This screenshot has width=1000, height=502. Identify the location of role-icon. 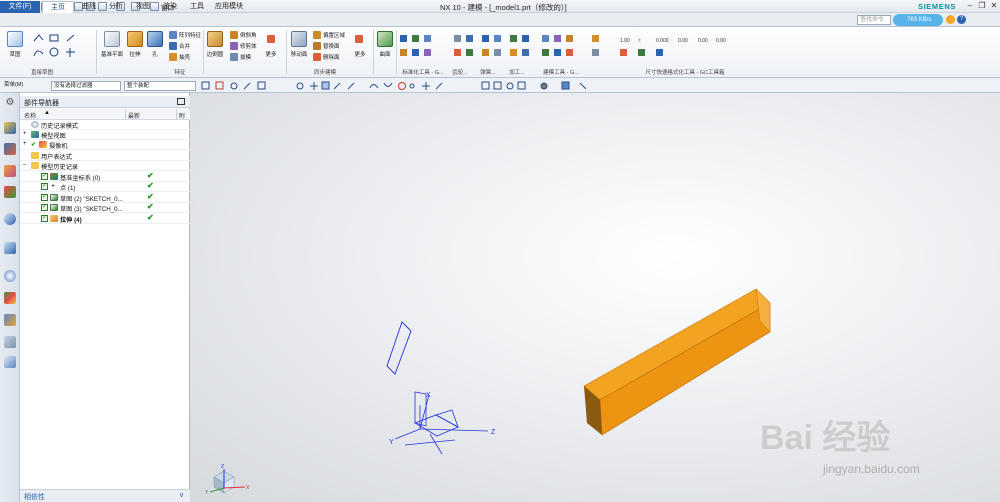
(10, 320).